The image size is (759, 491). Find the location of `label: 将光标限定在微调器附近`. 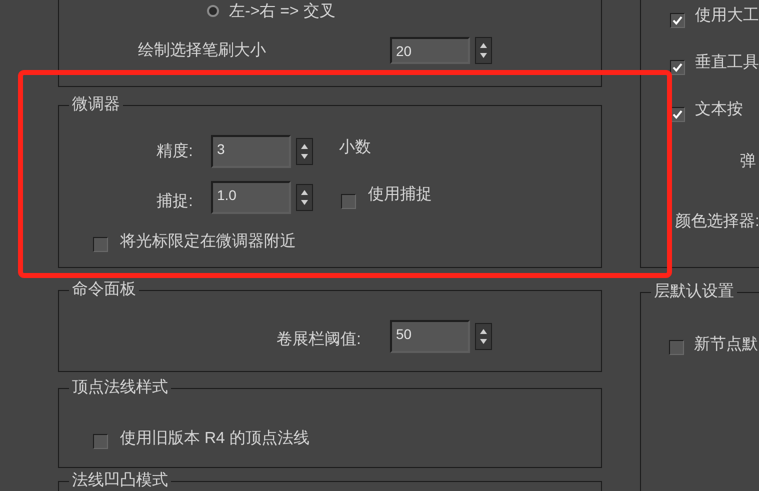

label: 将光标限定在微调器附近 is located at coordinates (208, 242).